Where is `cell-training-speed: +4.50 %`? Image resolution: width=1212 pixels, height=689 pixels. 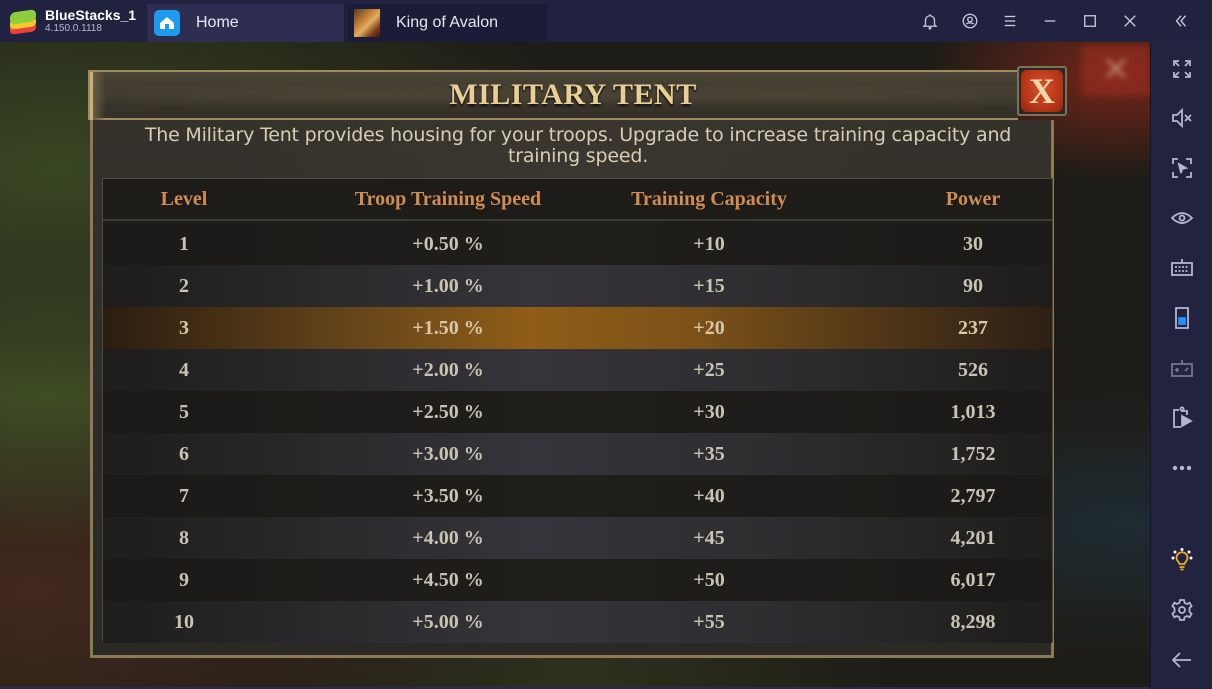 cell-training-speed: +4.50 % is located at coordinates (448, 580).